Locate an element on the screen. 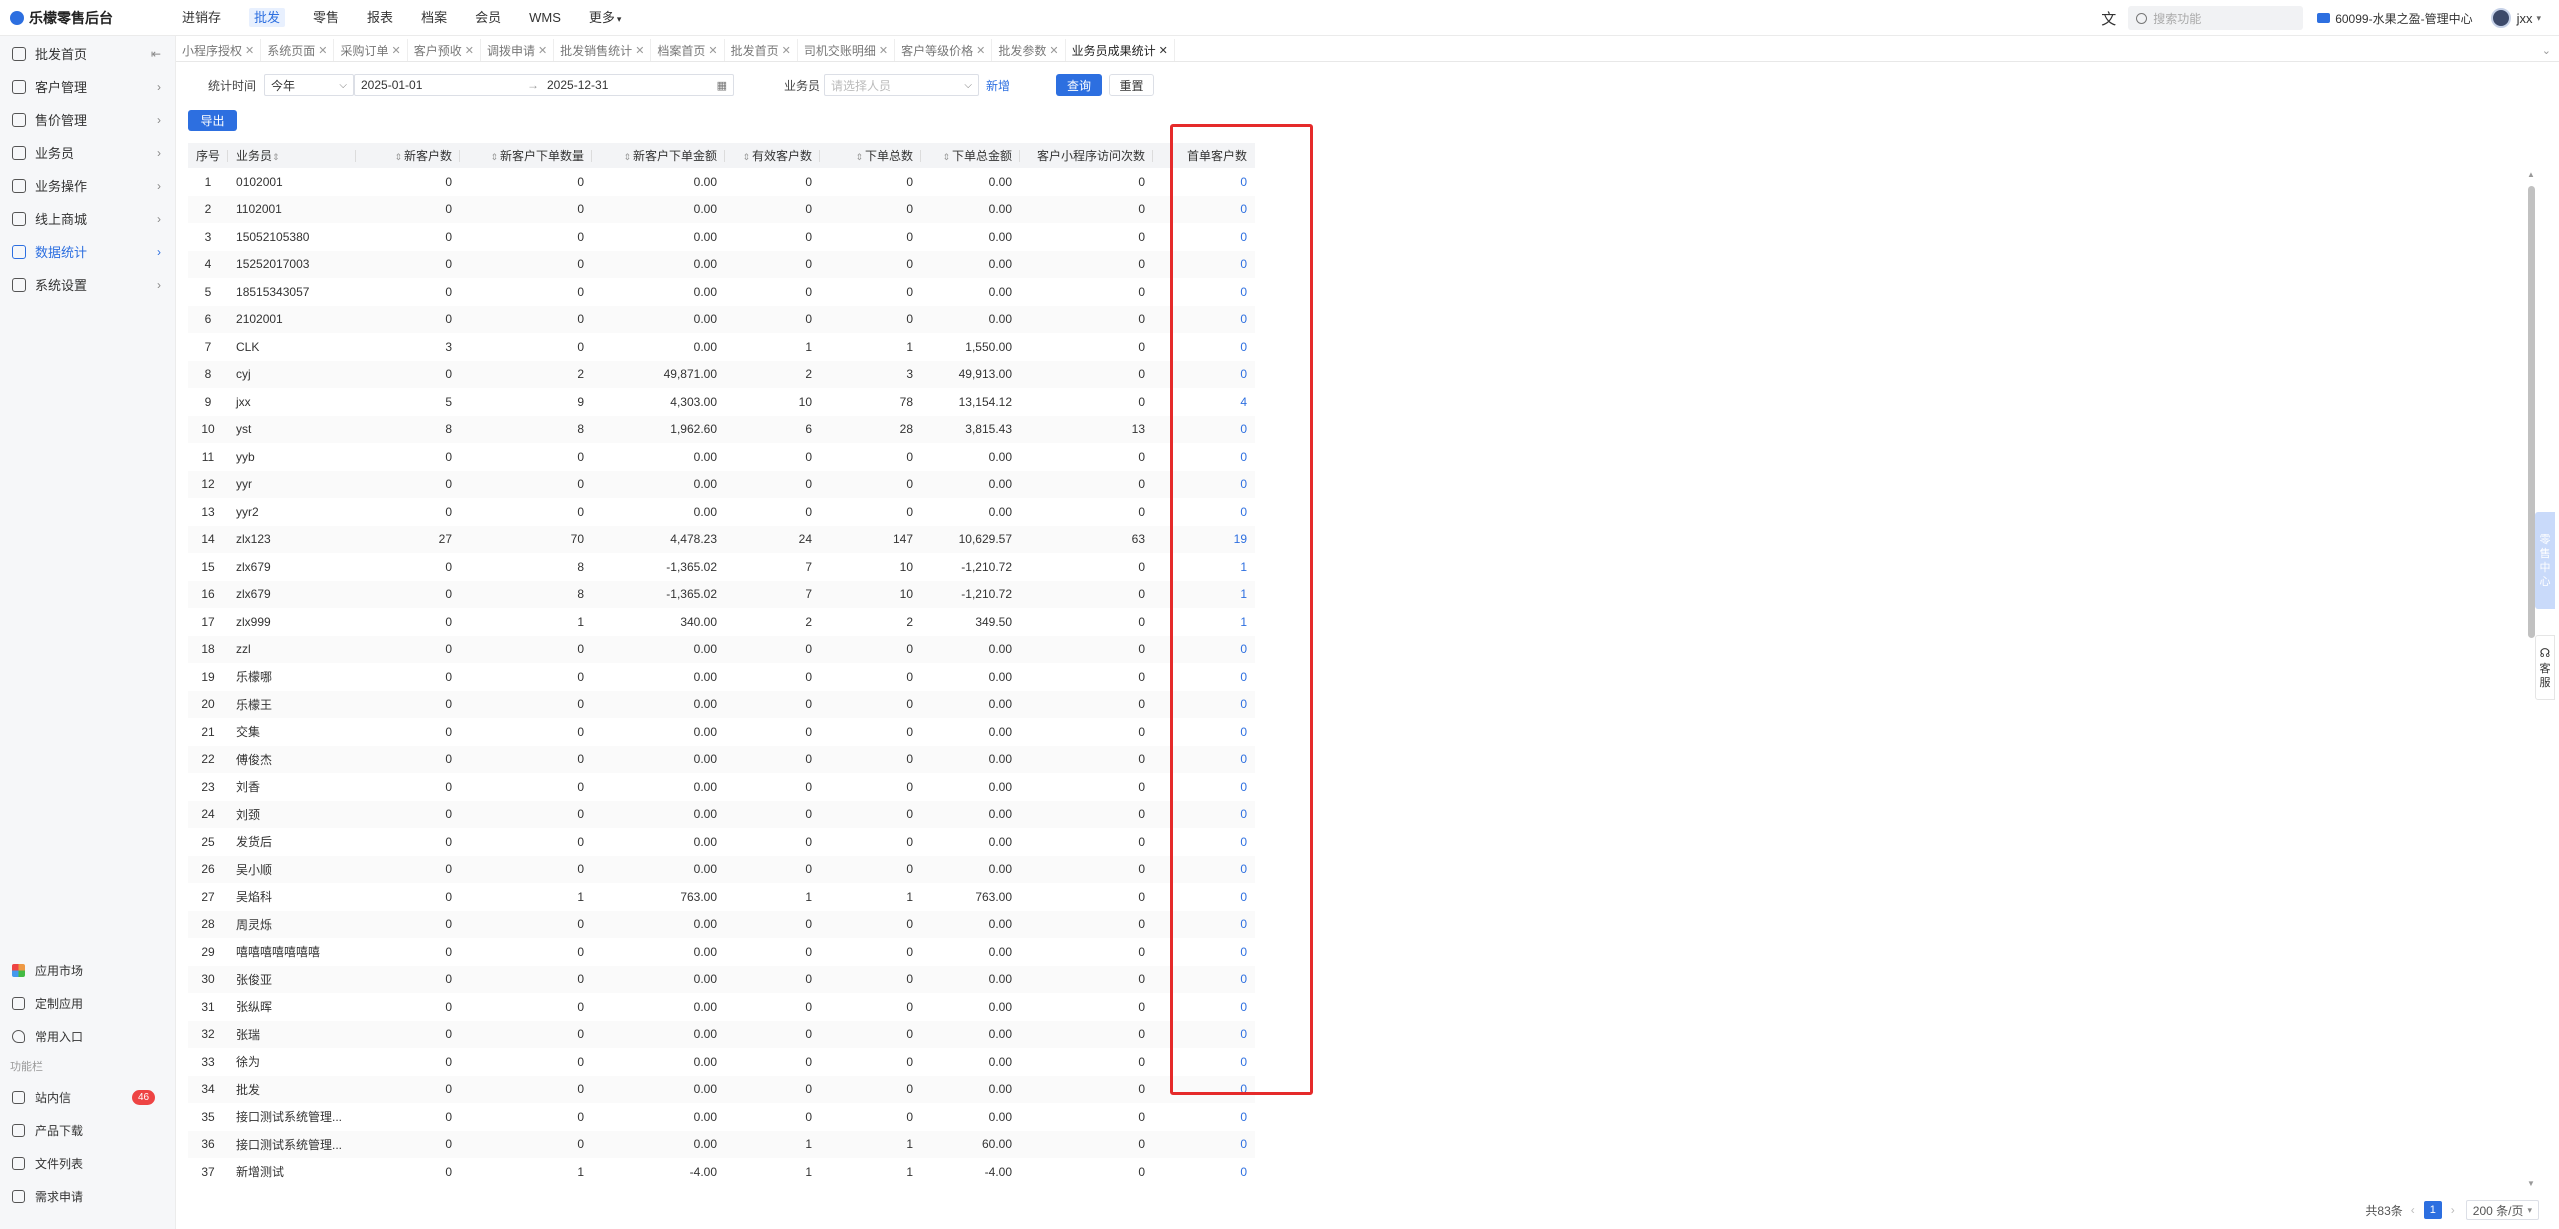 The height and width of the screenshot is (1229, 2559). nav-item-5: 会员 is located at coordinates (488, 18).